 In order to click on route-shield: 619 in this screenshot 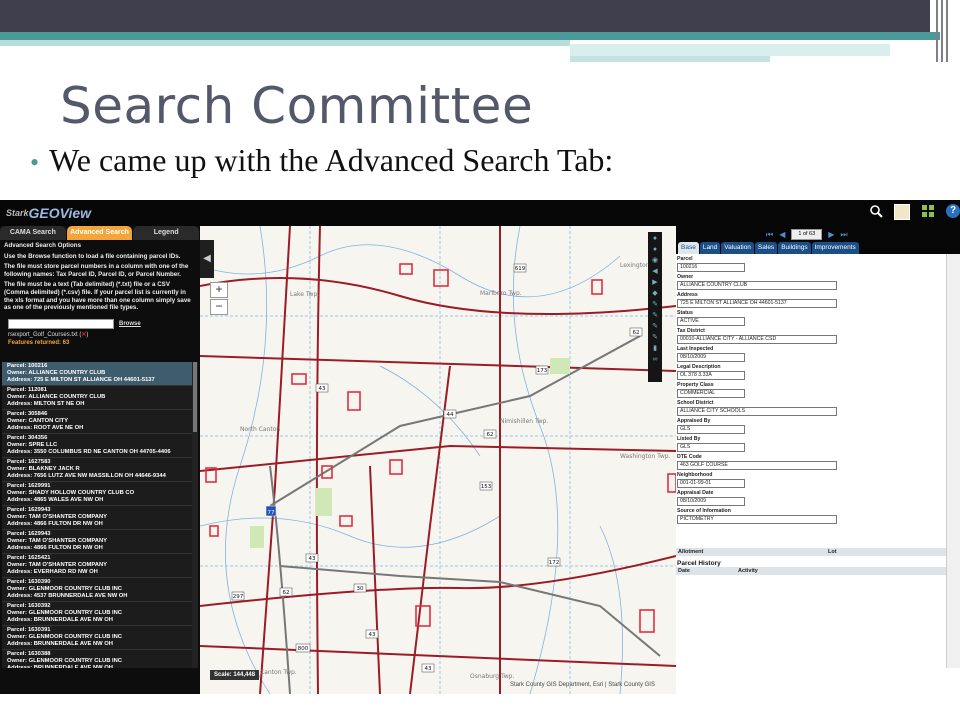, I will do `click(520, 269)`.